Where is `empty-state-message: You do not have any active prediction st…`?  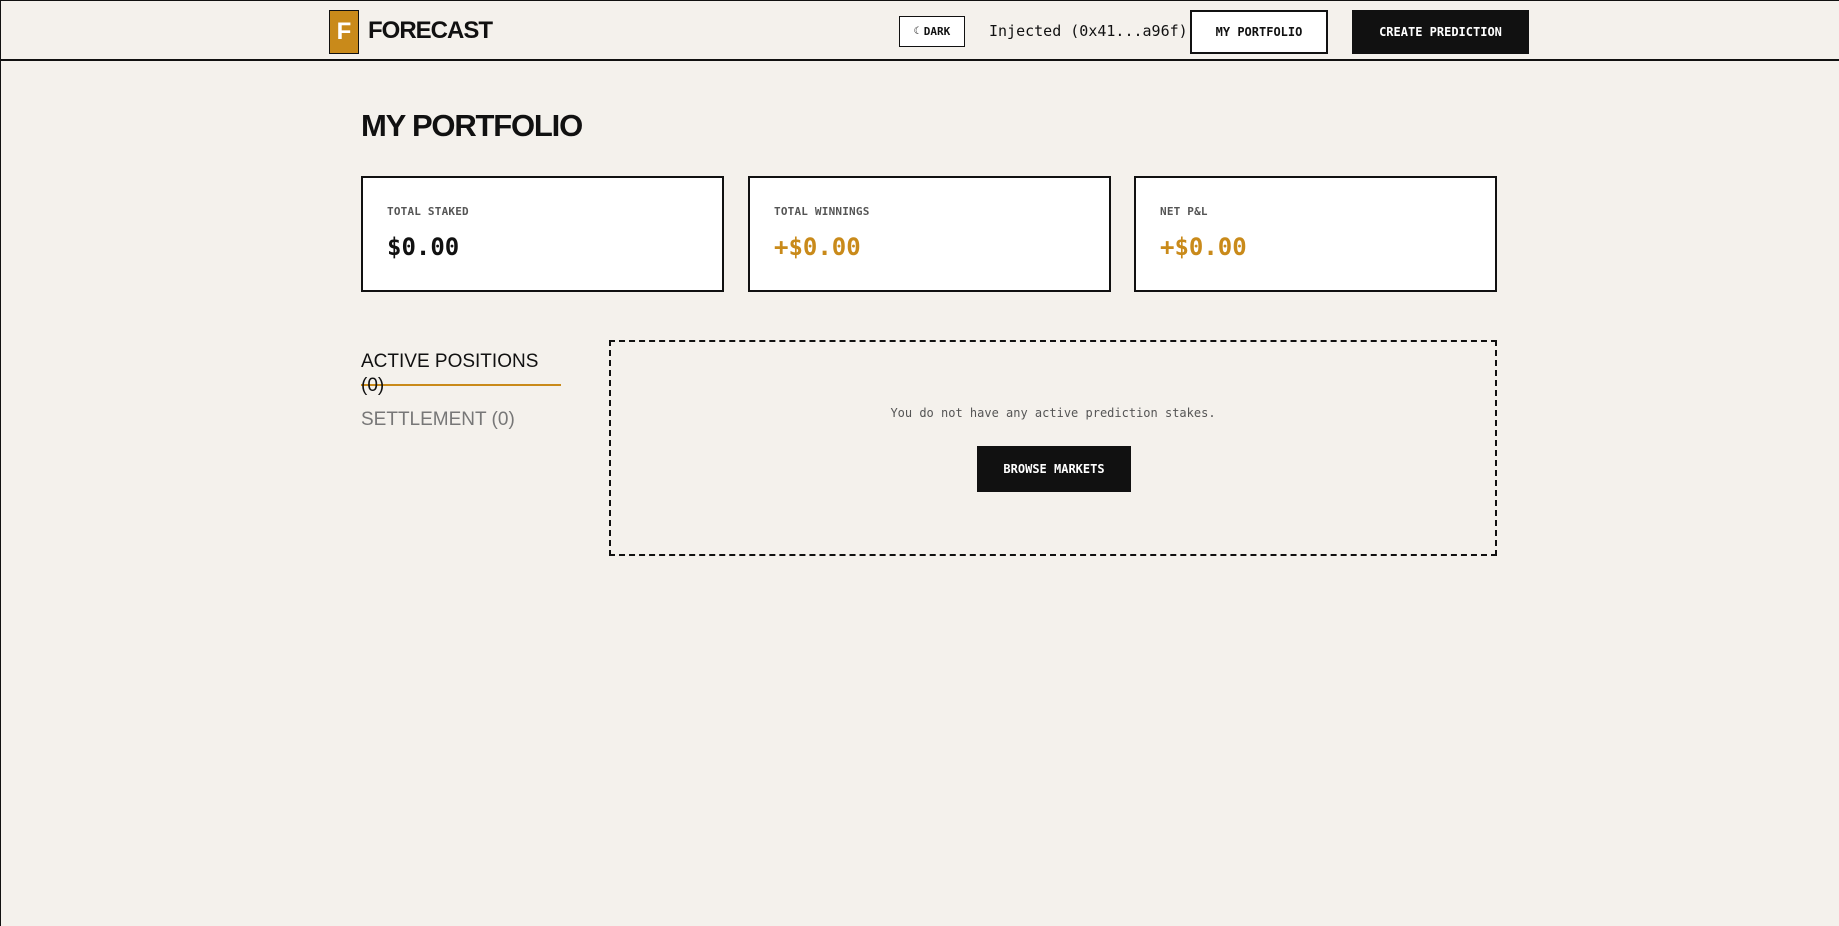
empty-state-message: You do not have any active prediction st… is located at coordinates (1053, 413).